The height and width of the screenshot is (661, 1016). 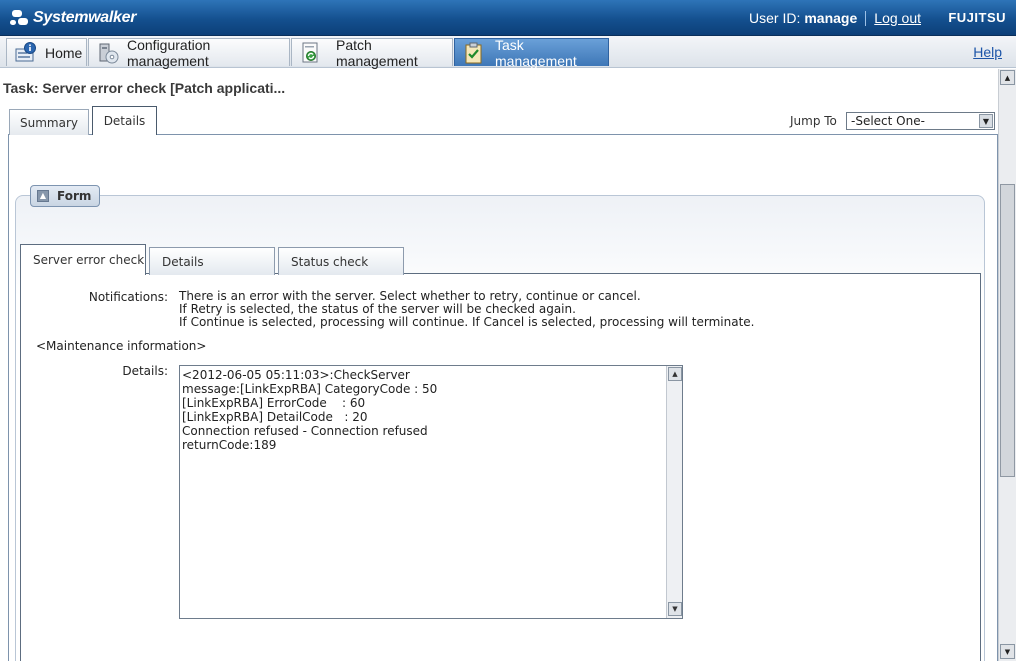 What do you see at coordinates (977, 17) in the screenshot?
I see `fujitsu-logo: FUJITSU` at bounding box center [977, 17].